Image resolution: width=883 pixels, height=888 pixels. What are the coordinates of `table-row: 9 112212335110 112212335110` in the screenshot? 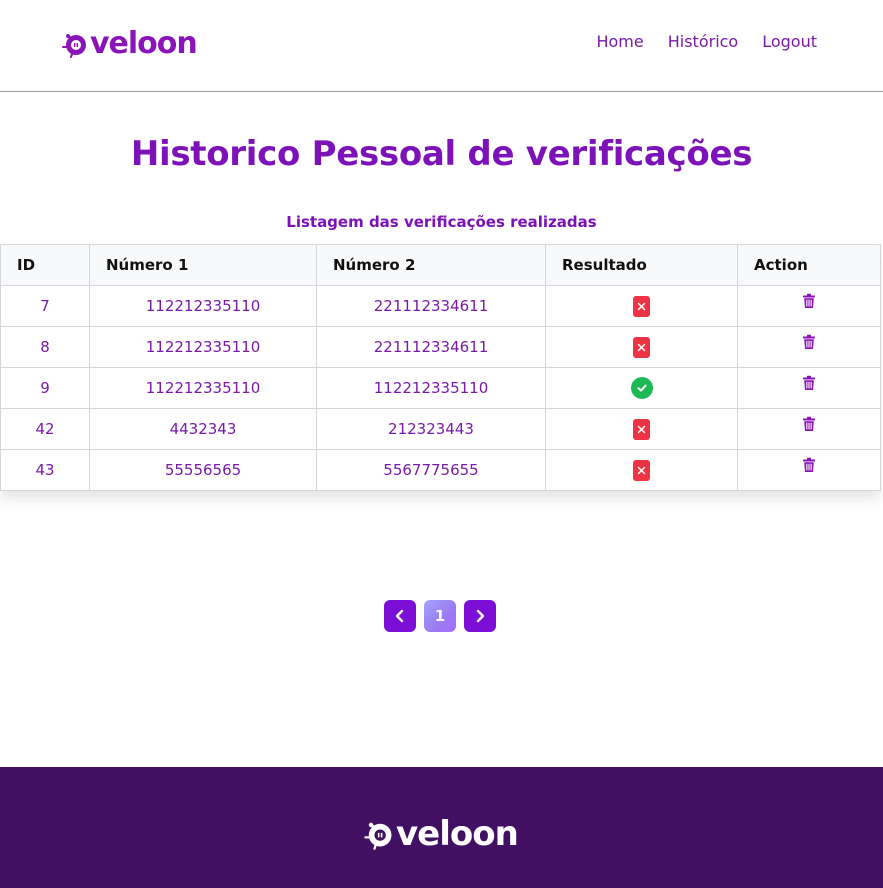 It's located at (440, 388).